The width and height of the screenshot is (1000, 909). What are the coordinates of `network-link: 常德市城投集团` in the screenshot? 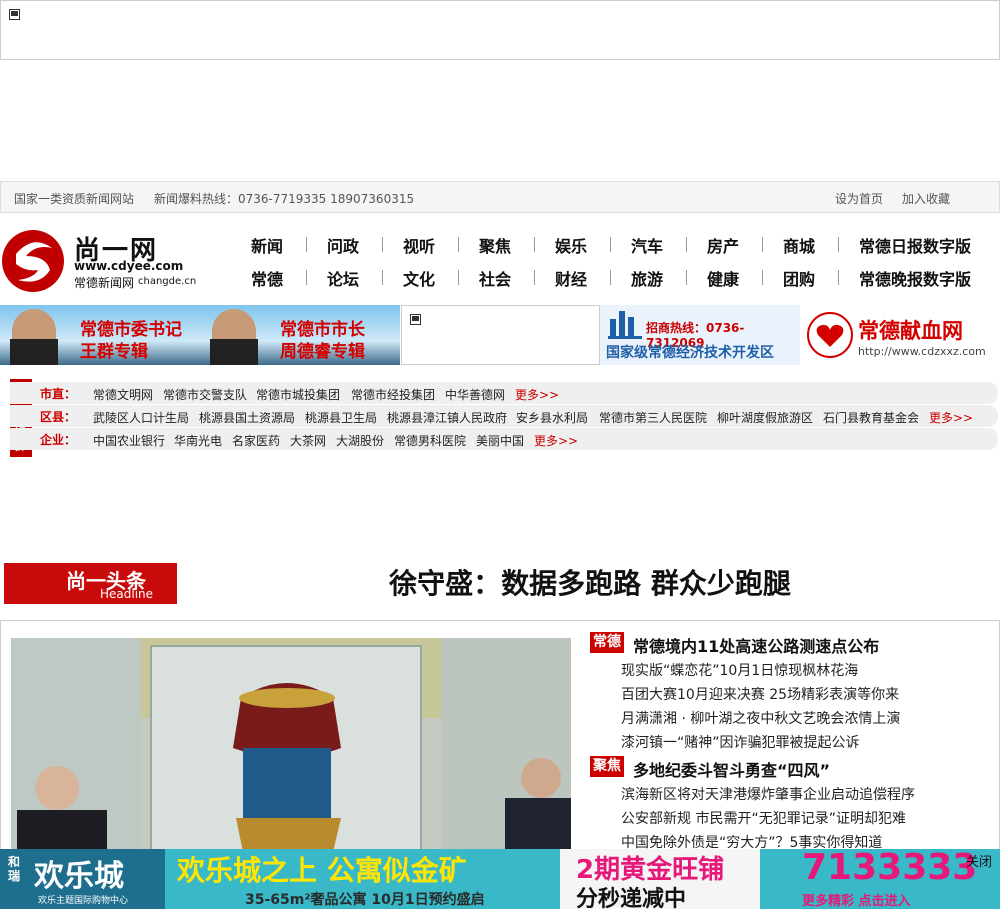 It's located at (298, 394).